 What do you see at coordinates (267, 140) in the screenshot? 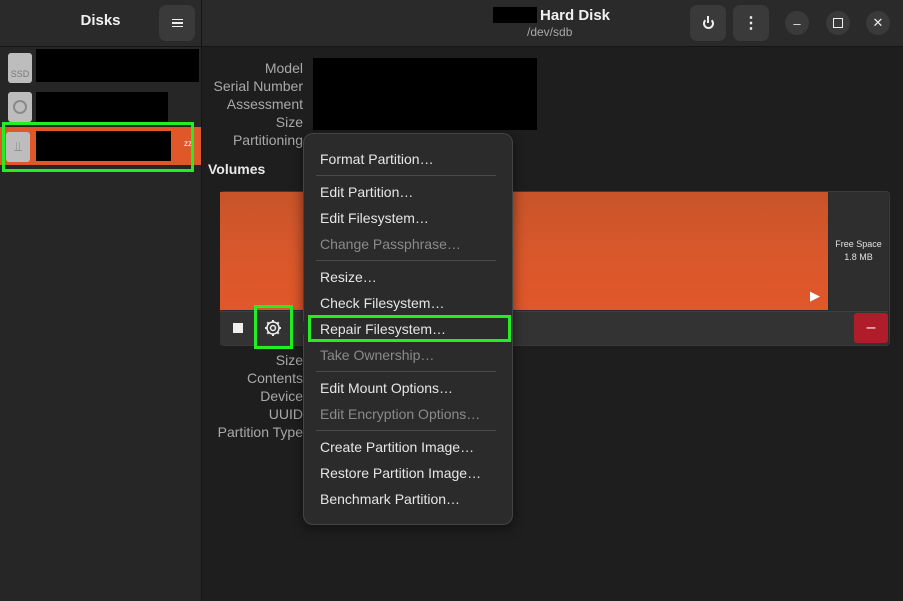
I see `partitioning-label: Partitioning` at bounding box center [267, 140].